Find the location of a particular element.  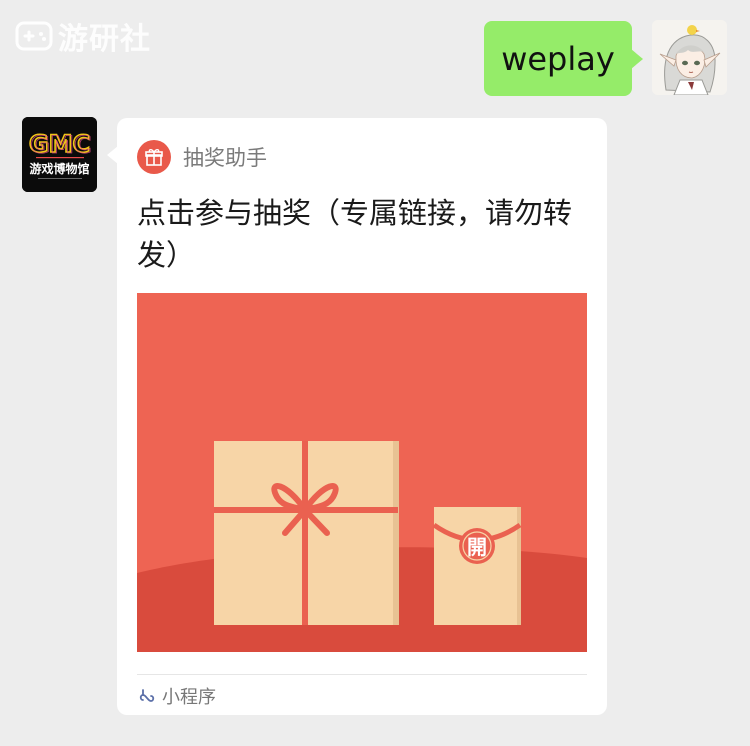

gmc-museum-logo-icon: GMC GMC 游戏博物馆 is located at coordinates (59, 154).